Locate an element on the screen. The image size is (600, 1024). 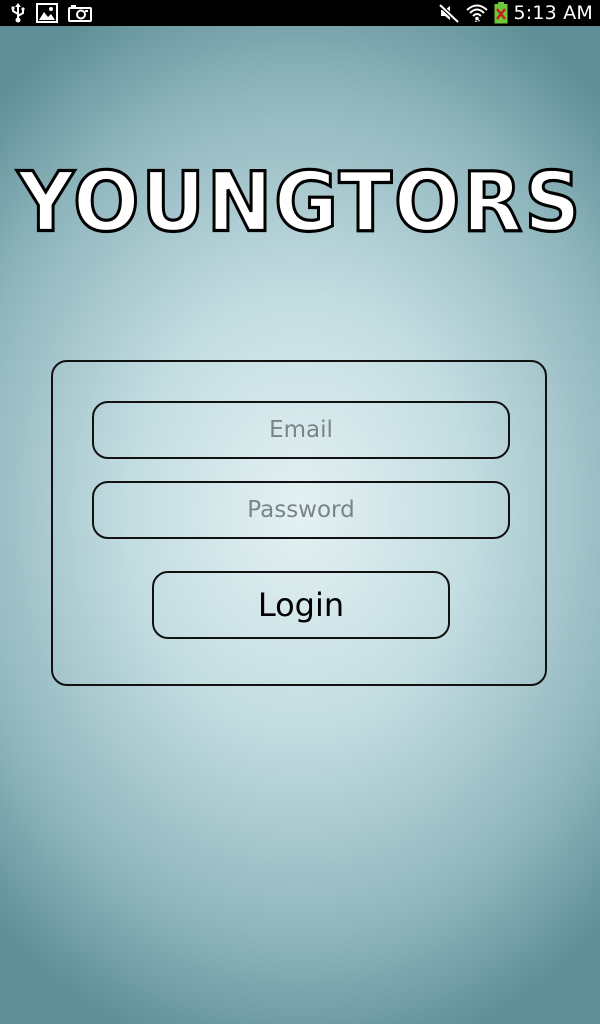
status-clock: 5:13 AM is located at coordinates (553, 13).